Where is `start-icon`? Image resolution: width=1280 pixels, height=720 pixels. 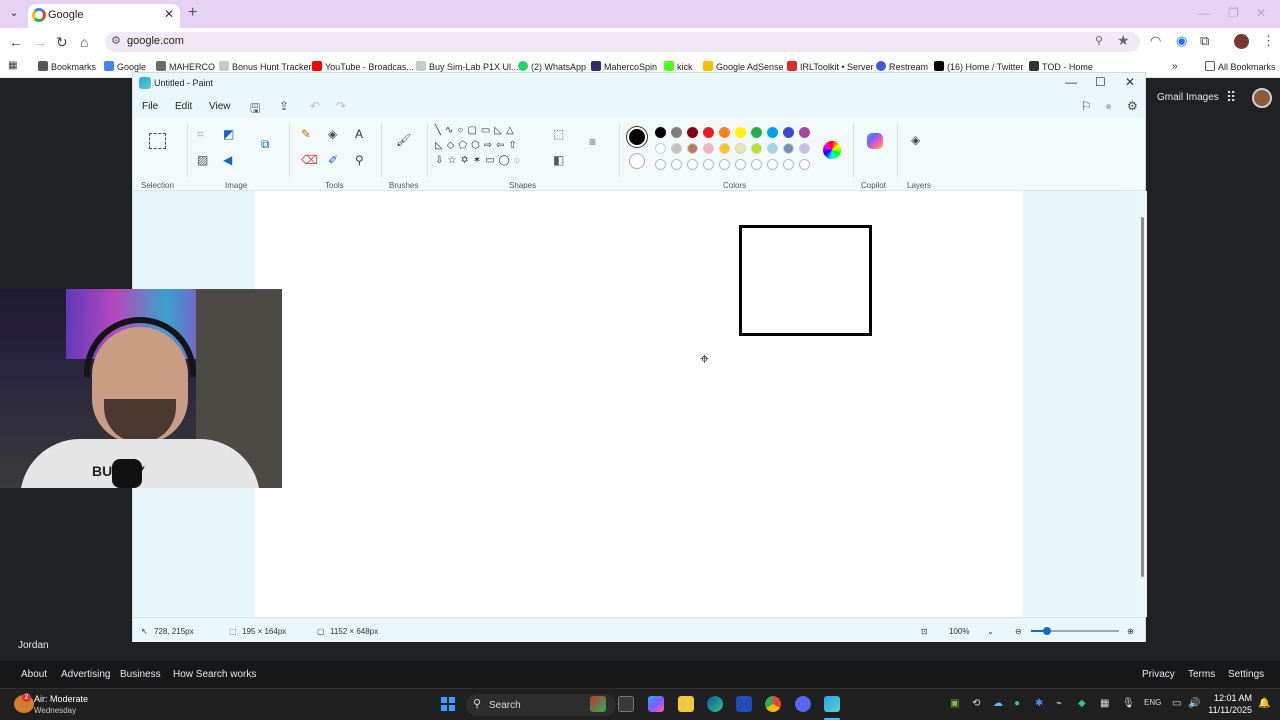
start-icon is located at coordinates (448, 704).